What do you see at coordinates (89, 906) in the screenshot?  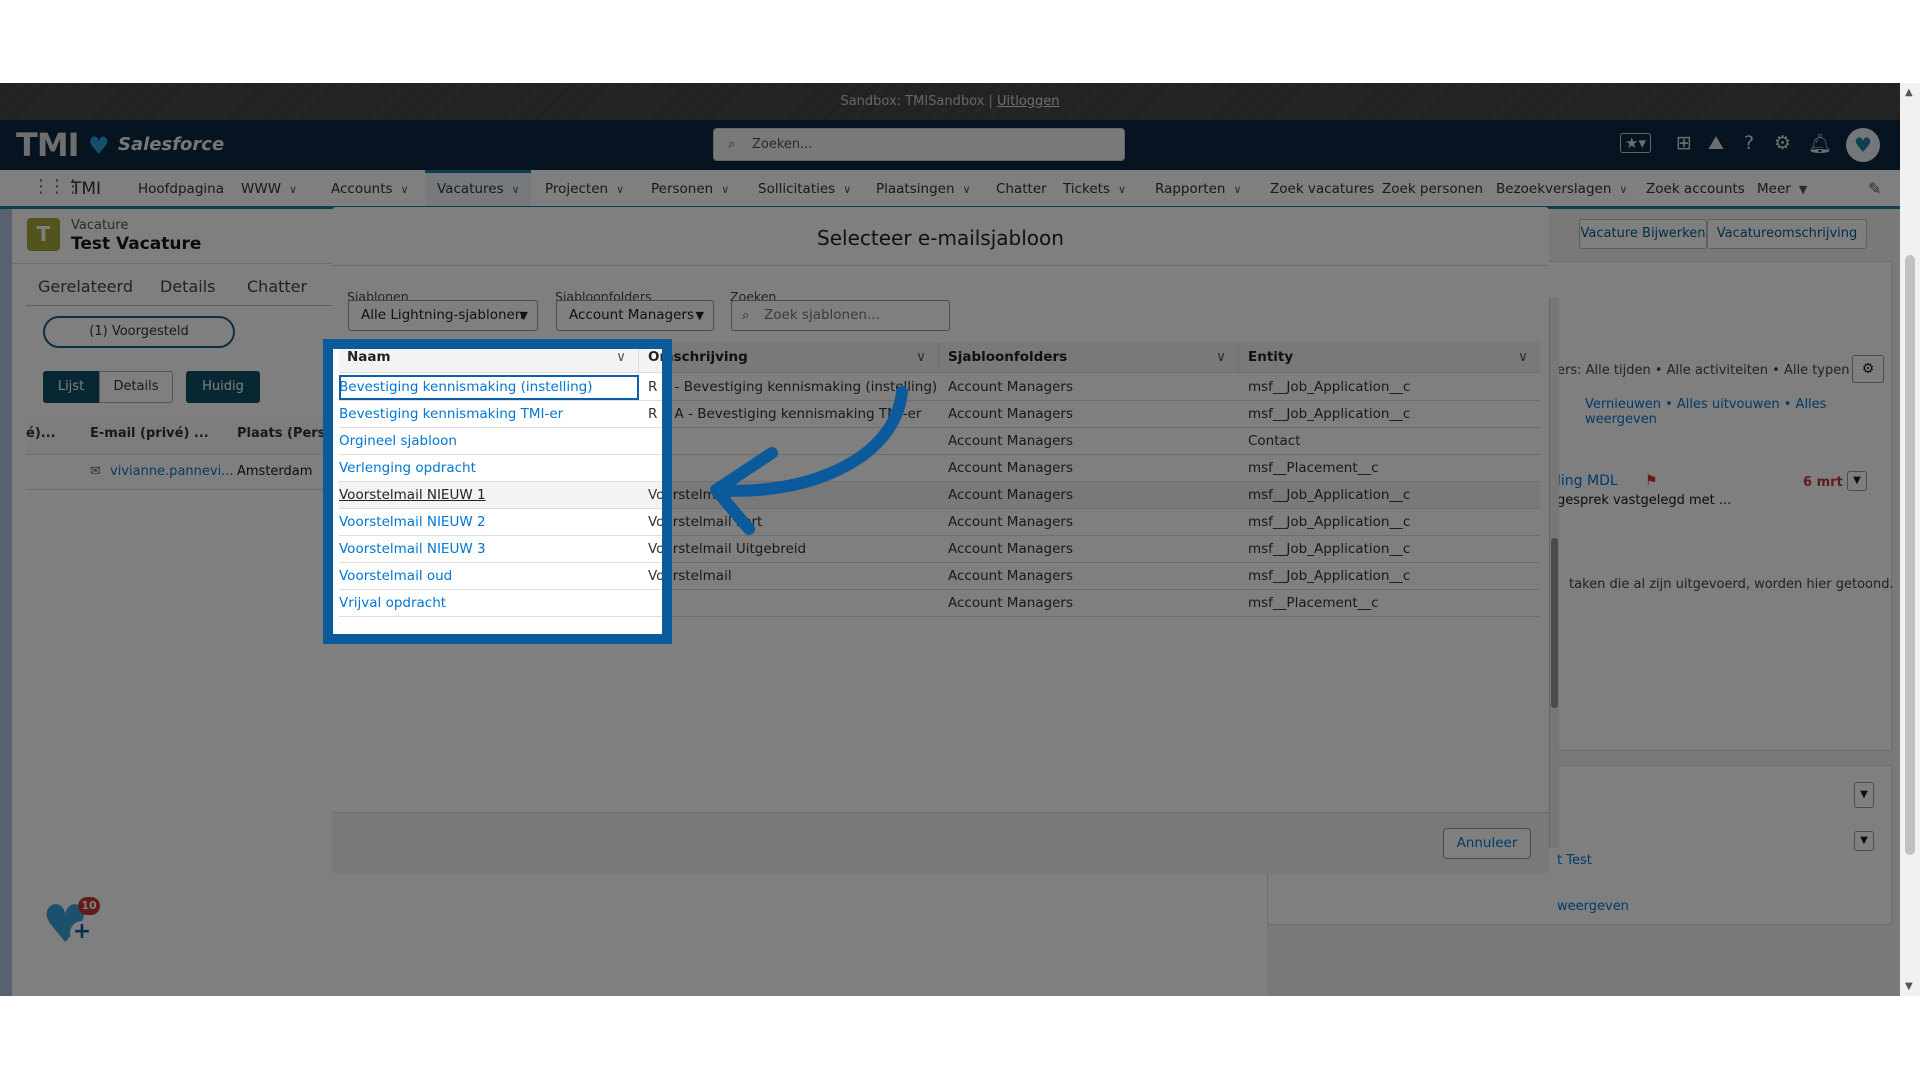 I see `notification-badge: 10` at bounding box center [89, 906].